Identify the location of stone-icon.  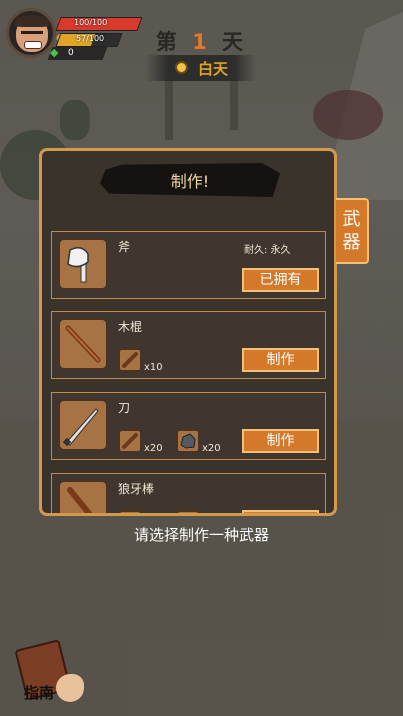
(188, 441).